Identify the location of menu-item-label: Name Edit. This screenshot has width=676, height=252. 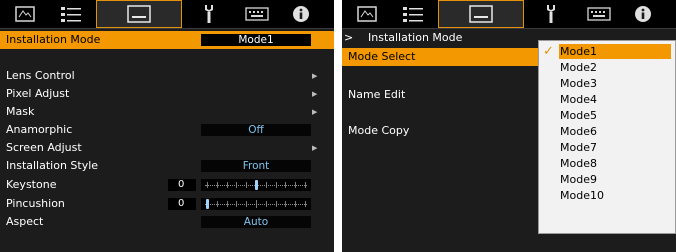
(377, 94).